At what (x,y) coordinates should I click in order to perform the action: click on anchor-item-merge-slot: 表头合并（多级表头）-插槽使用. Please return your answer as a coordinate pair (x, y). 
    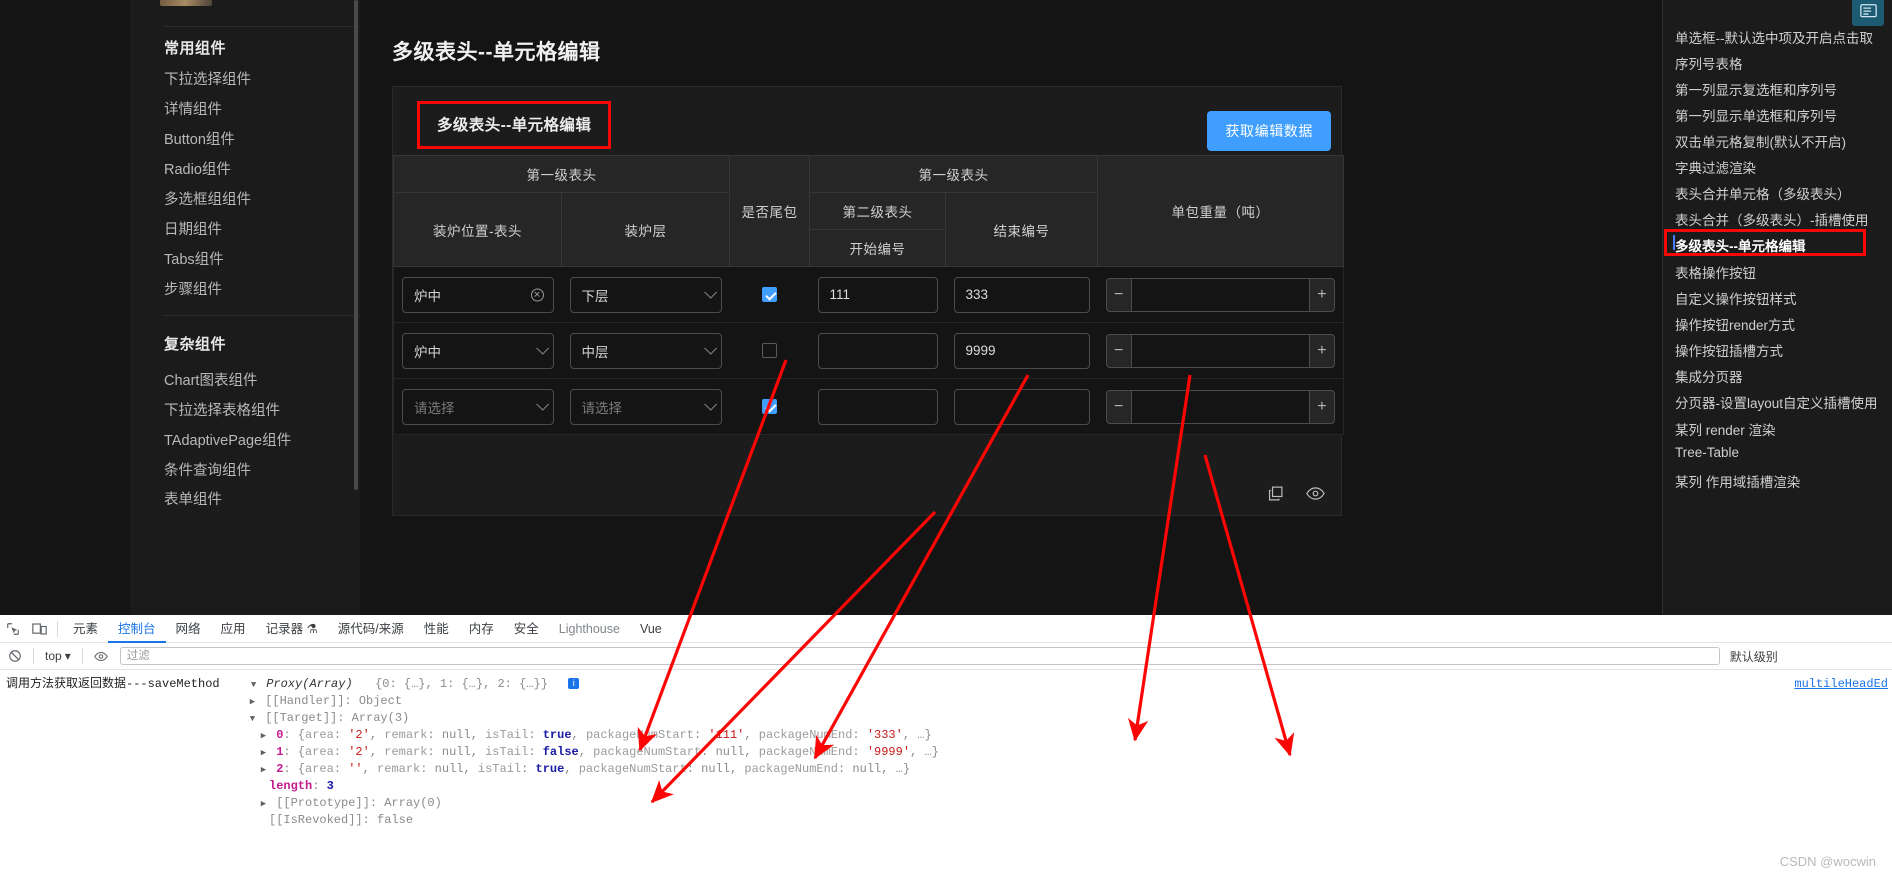
    Looking at the image, I should click on (1772, 219).